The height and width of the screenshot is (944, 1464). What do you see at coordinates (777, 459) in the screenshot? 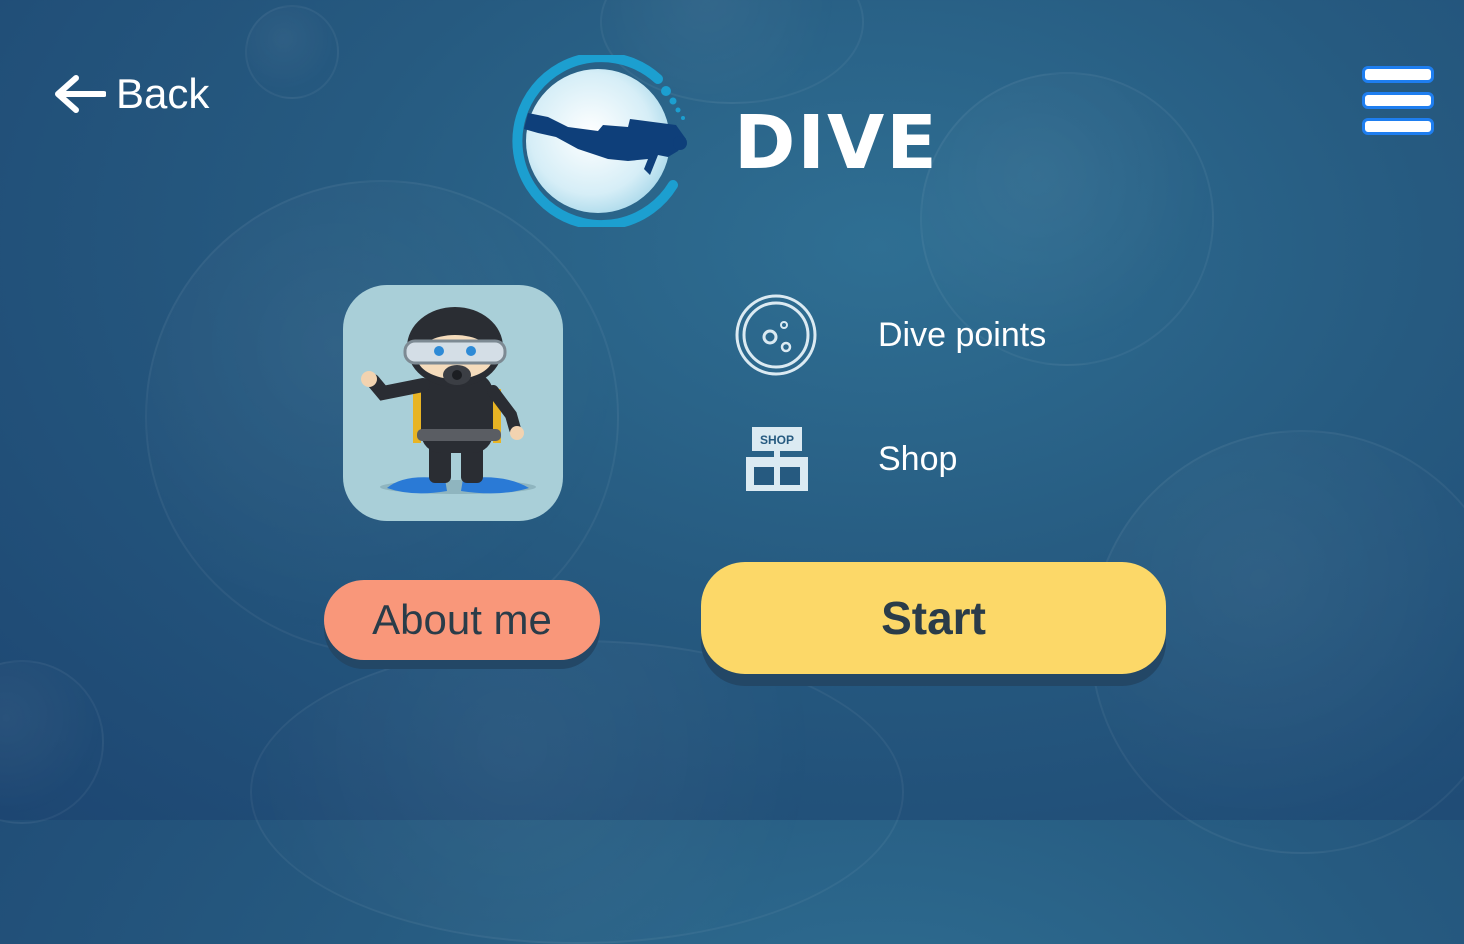
I see `shop-icon: SHOP` at bounding box center [777, 459].